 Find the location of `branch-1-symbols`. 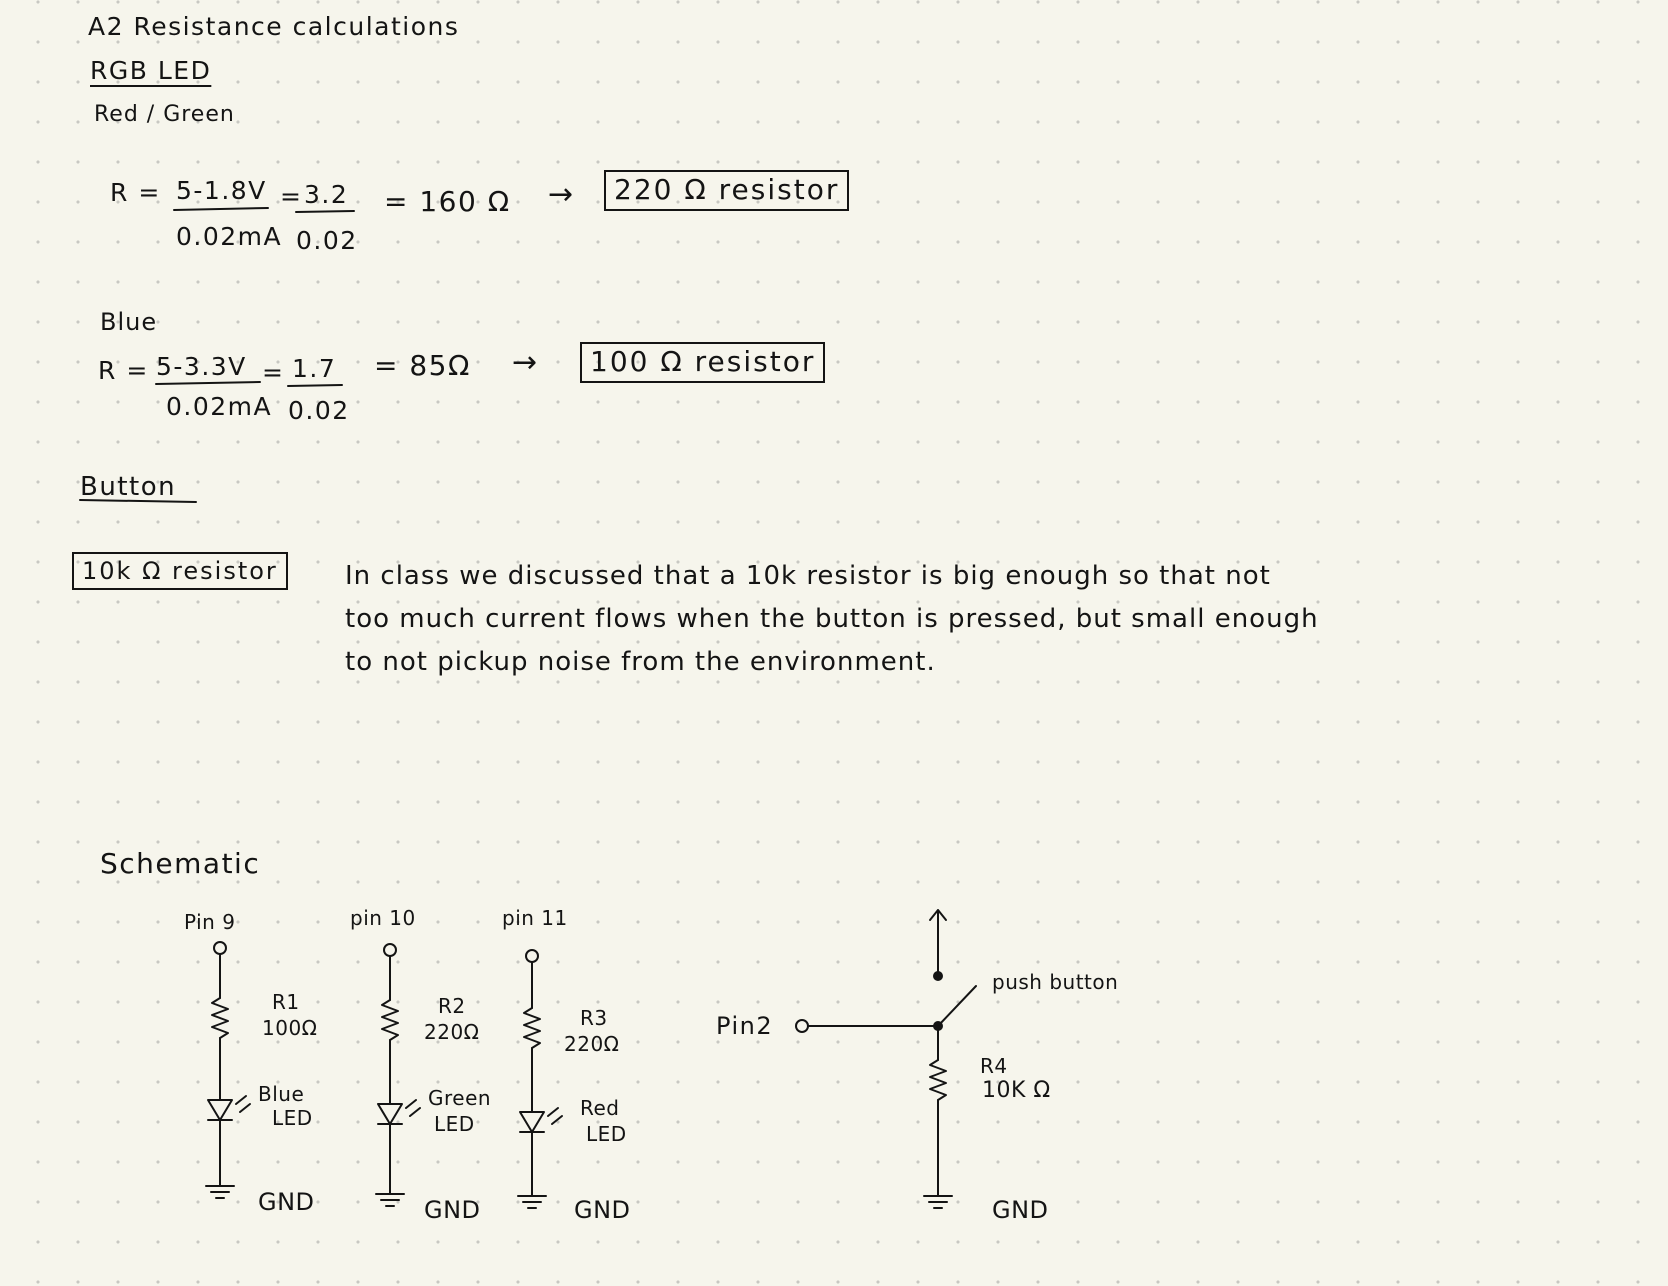

branch-1-symbols is located at coordinates (228, 1070).